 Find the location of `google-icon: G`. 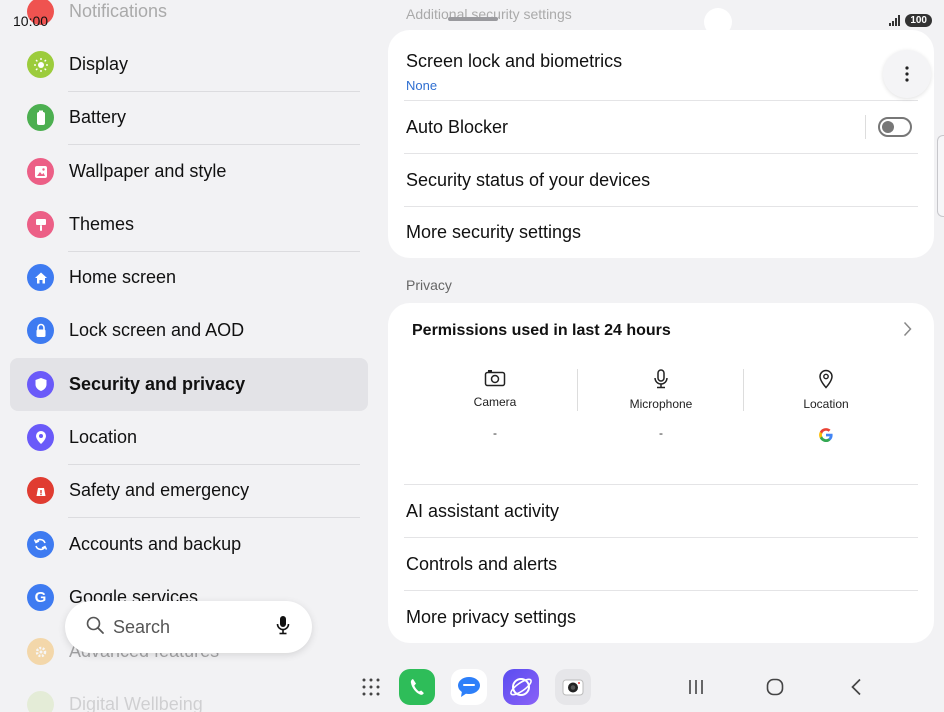

google-icon: G is located at coordinates (40, 597).